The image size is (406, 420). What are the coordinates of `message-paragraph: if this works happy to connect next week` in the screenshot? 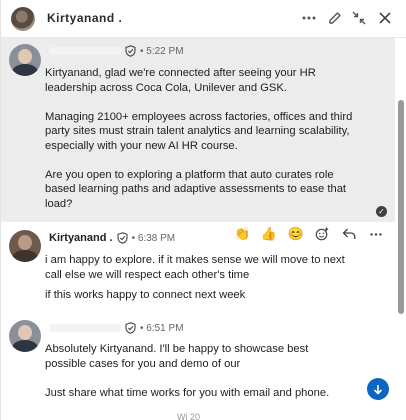 It's located at (145, 295).